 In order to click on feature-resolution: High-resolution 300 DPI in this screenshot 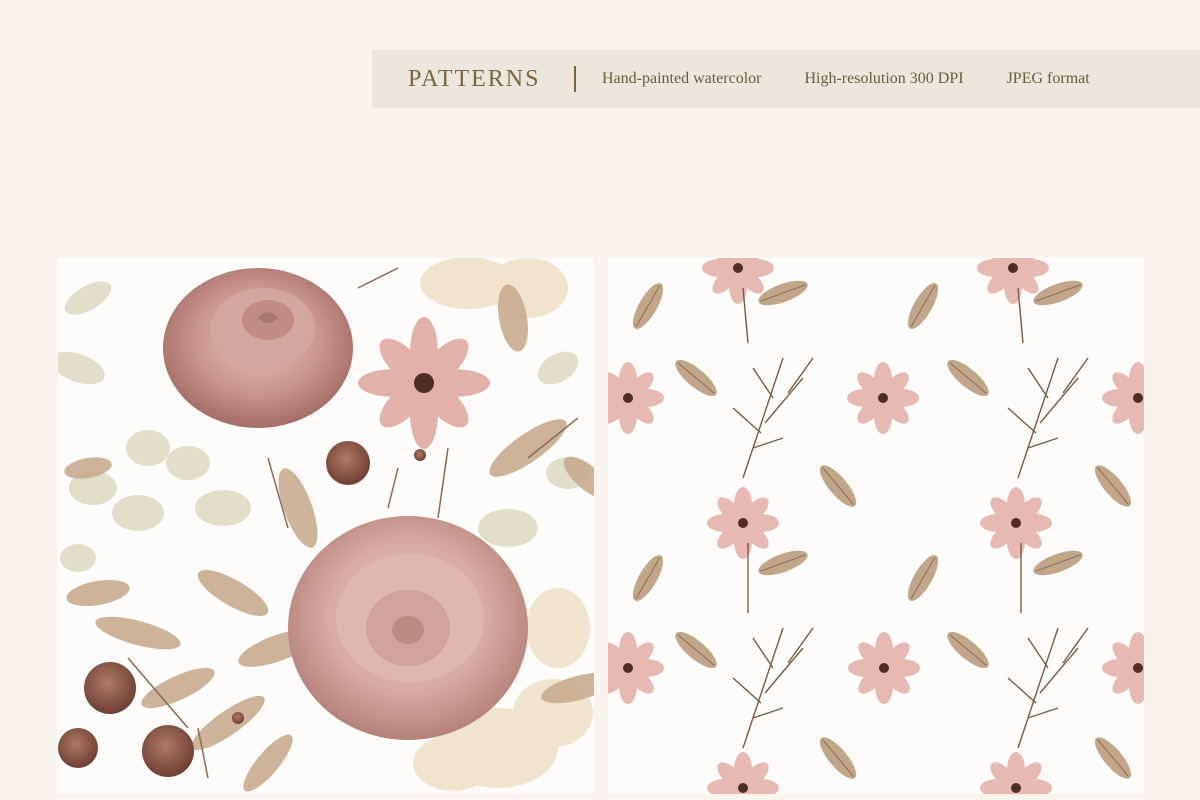, I will do `click(884, 78)`.